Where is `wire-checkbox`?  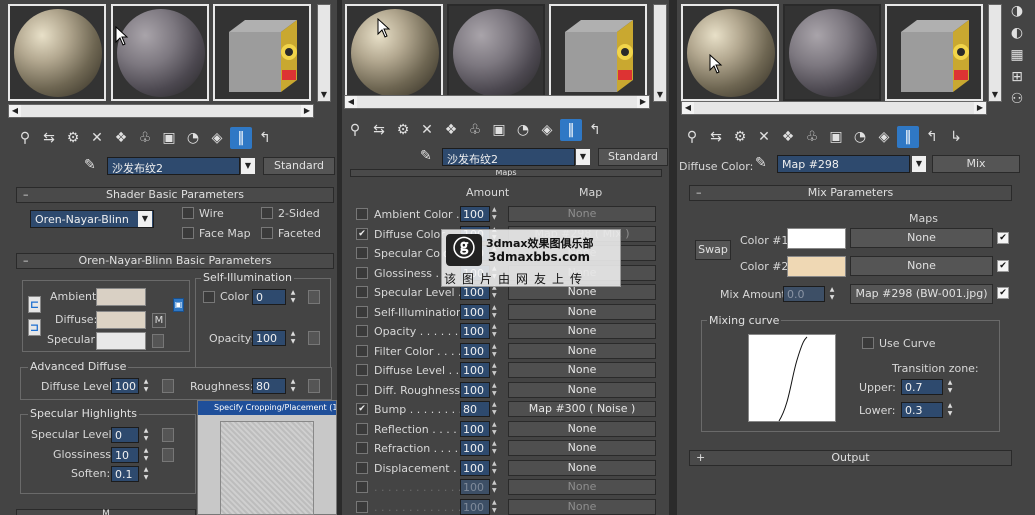 wire-checkbox is located at coordinates (188, 213).